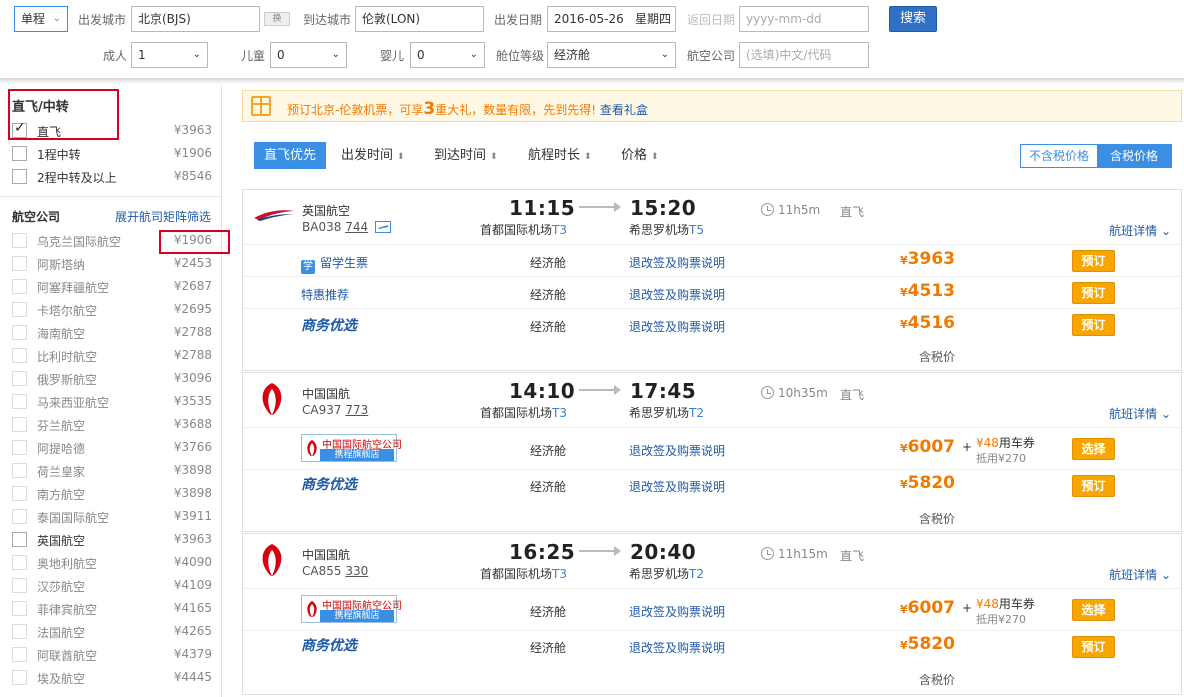  I want to click on to-city-input: 伦敦(LON), so click(419, 19).